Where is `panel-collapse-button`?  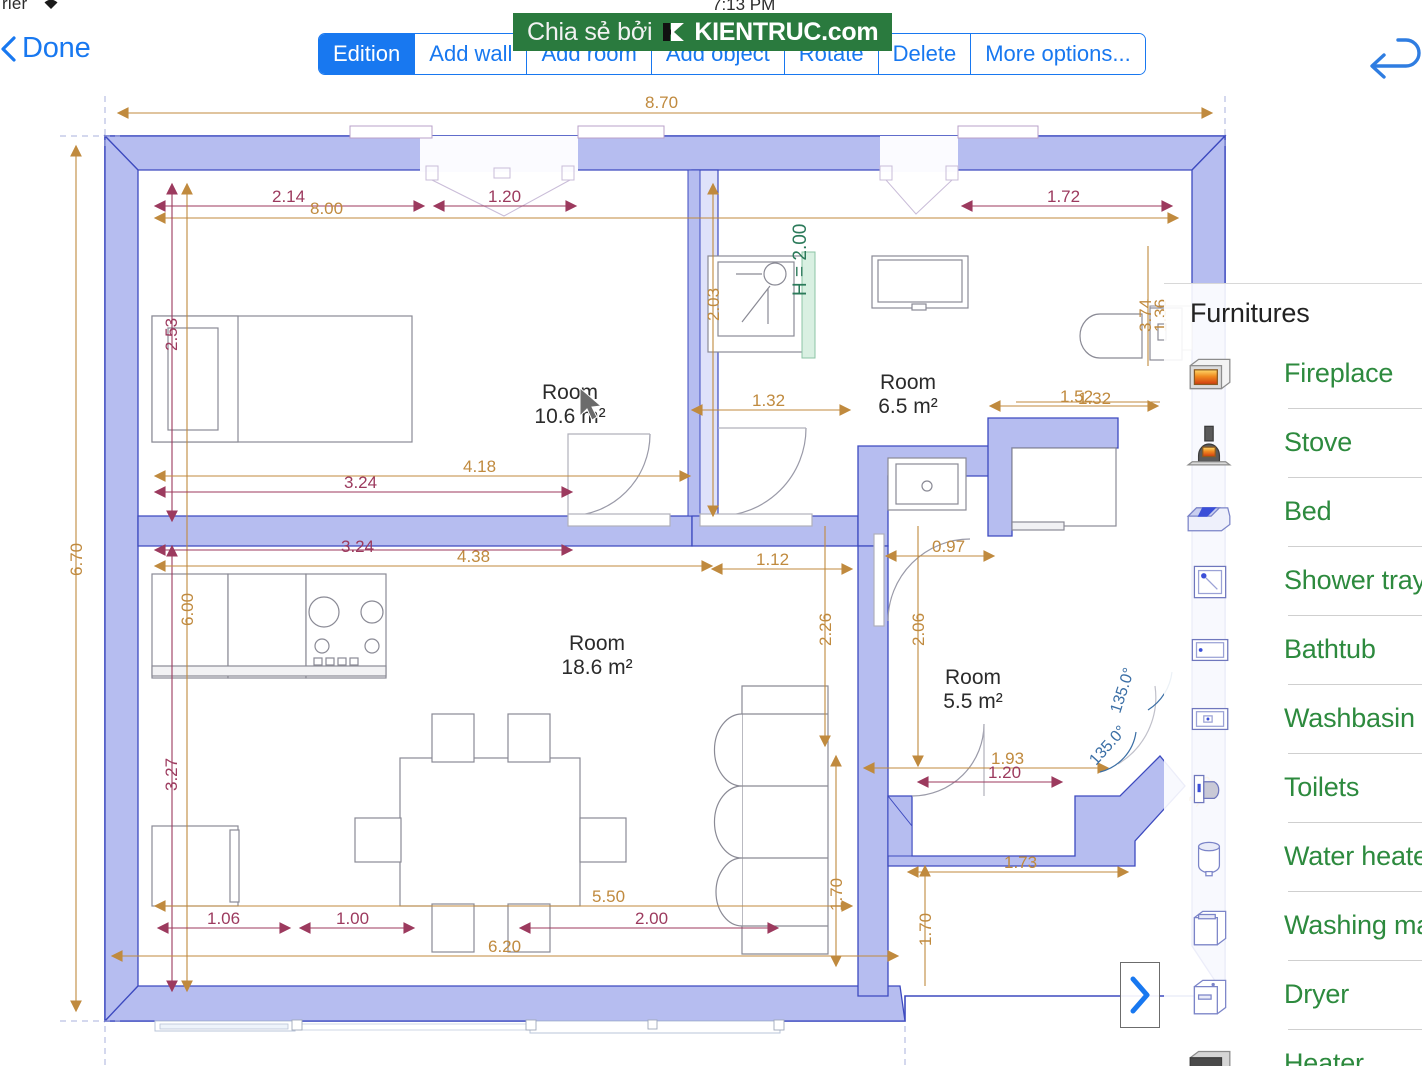 panel-collapse-button is located at coordinates (1140, 995).